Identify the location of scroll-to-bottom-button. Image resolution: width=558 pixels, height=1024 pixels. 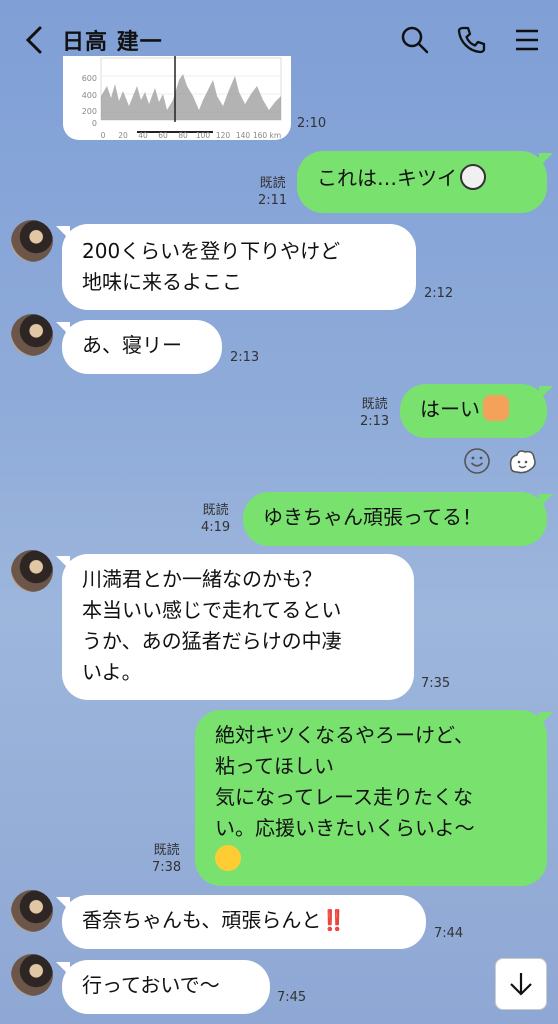
(521, 984).